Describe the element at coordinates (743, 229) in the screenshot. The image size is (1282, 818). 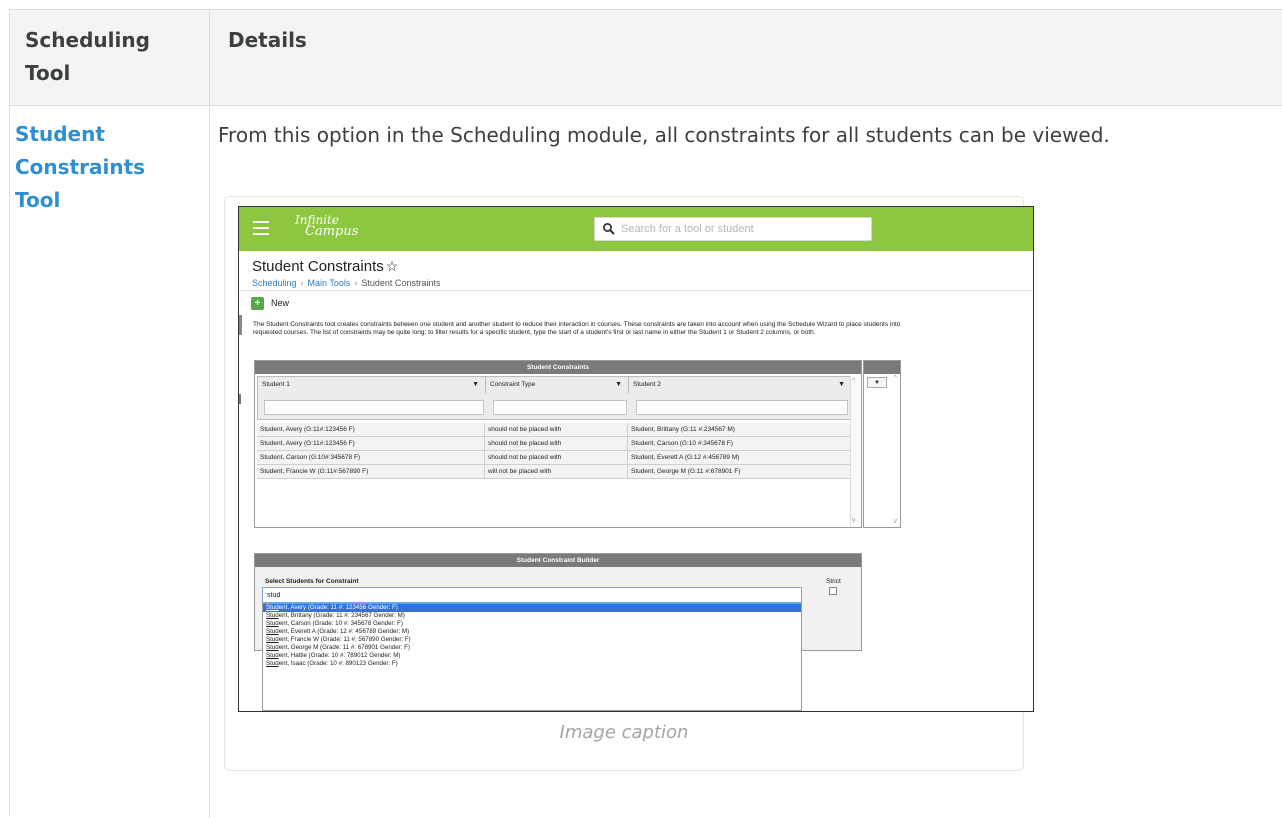
I see `search-input` at that location.